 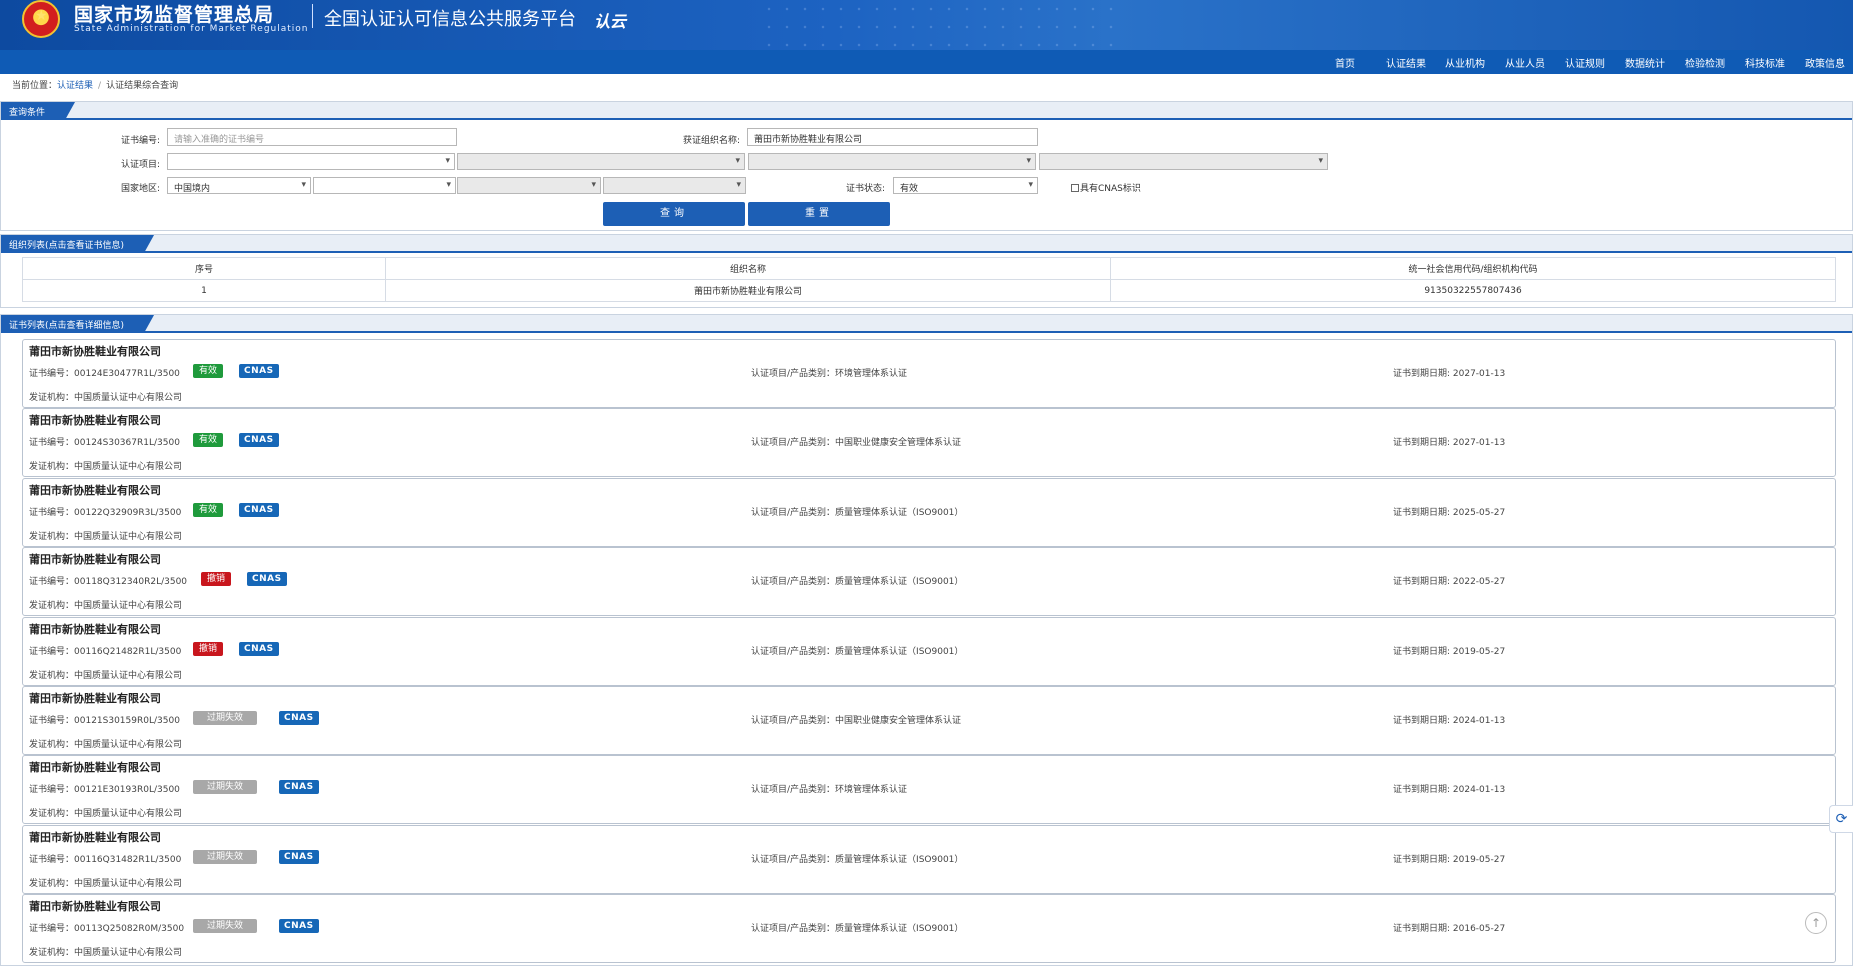 I want to click on query-button: 查询, so click(x=674, y=214).